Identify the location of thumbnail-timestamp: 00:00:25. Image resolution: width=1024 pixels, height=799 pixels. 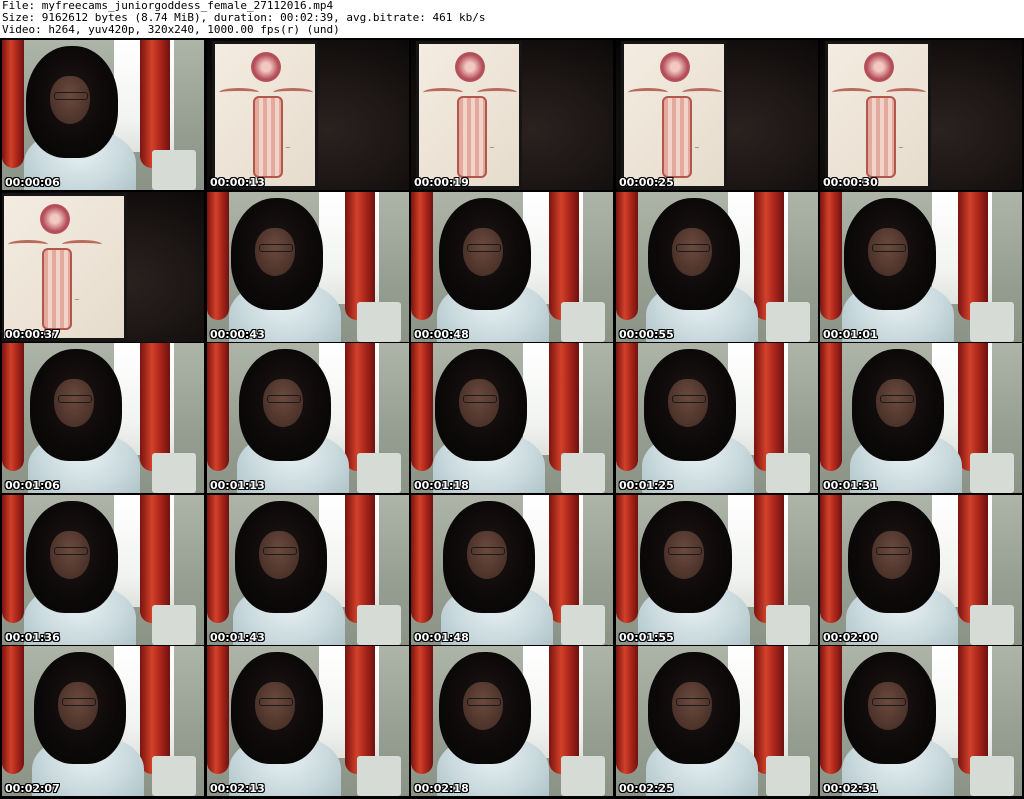
(646, 182).